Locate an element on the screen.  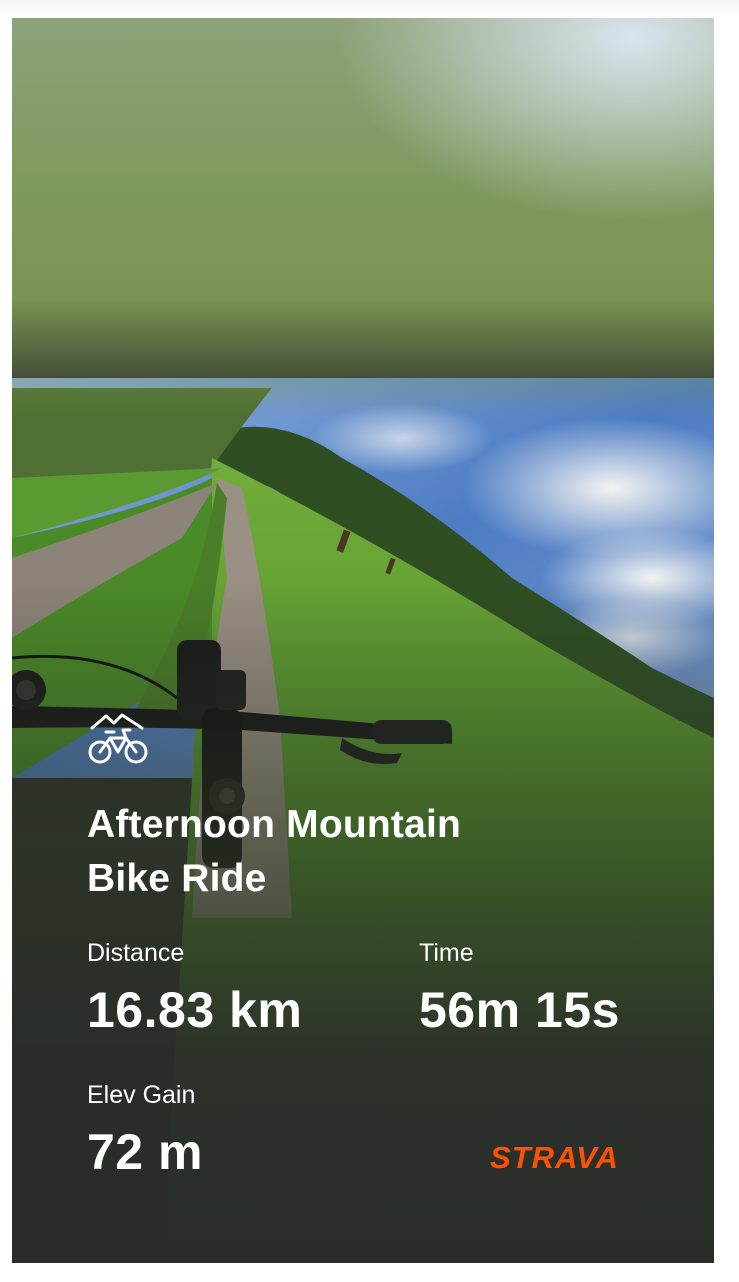
mountain-bike-icon is located at coordinates (118, 738).